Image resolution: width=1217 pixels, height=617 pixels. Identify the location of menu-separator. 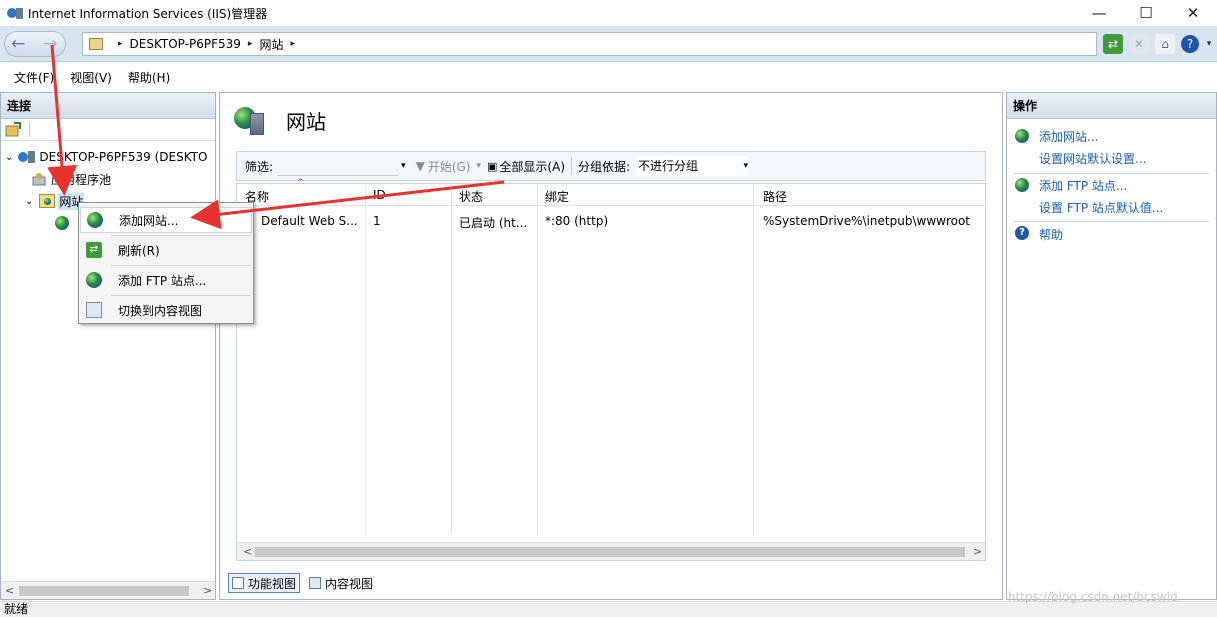
(181, 235).